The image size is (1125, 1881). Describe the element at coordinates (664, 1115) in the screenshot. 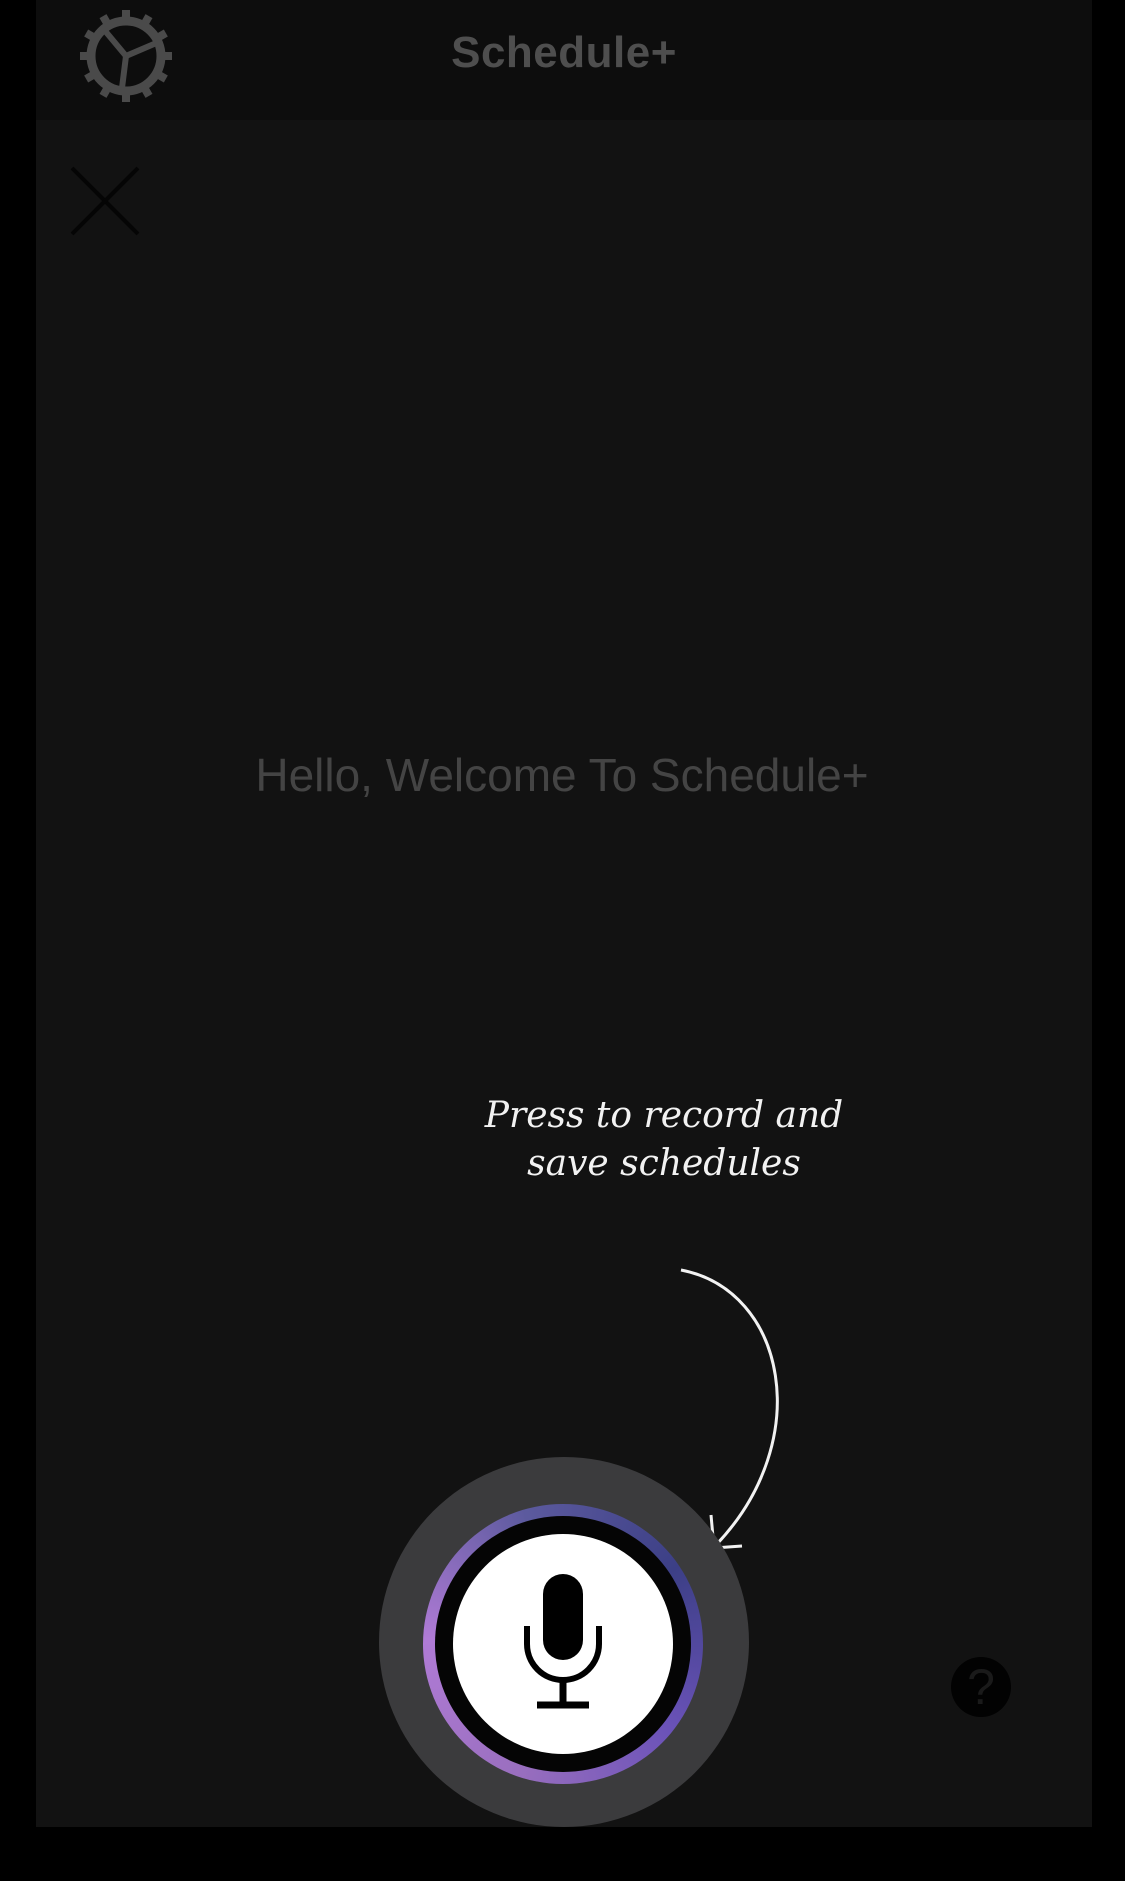

I see `record-hint-line-1: Press to record and` at that location.